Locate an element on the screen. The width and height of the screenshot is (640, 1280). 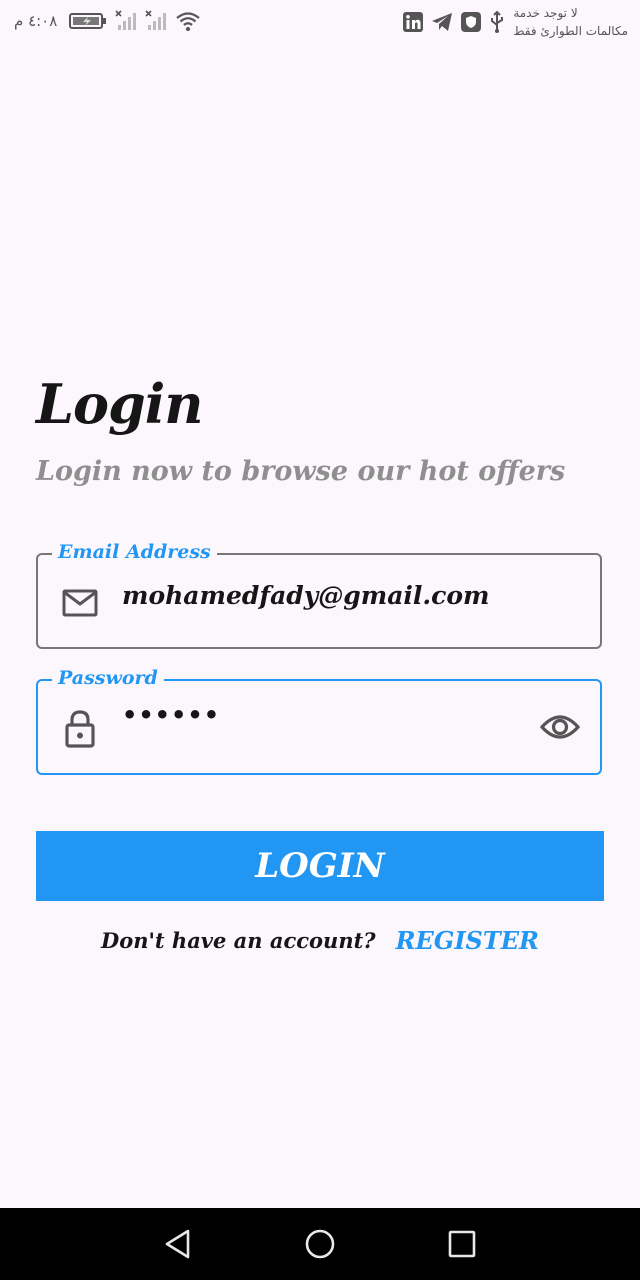
page-title: Login is located at coordinates (120, 404).